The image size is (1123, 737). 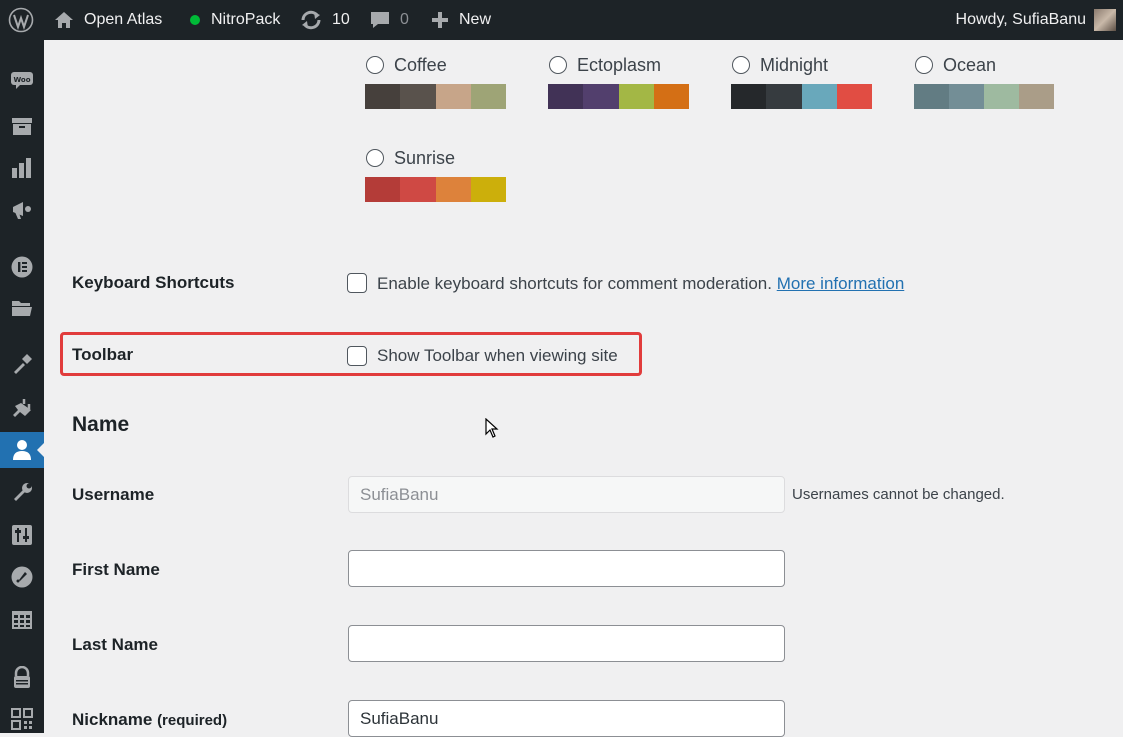 I want to click on color-scheme-midnight: Midnight, so click(x=801, y=81).